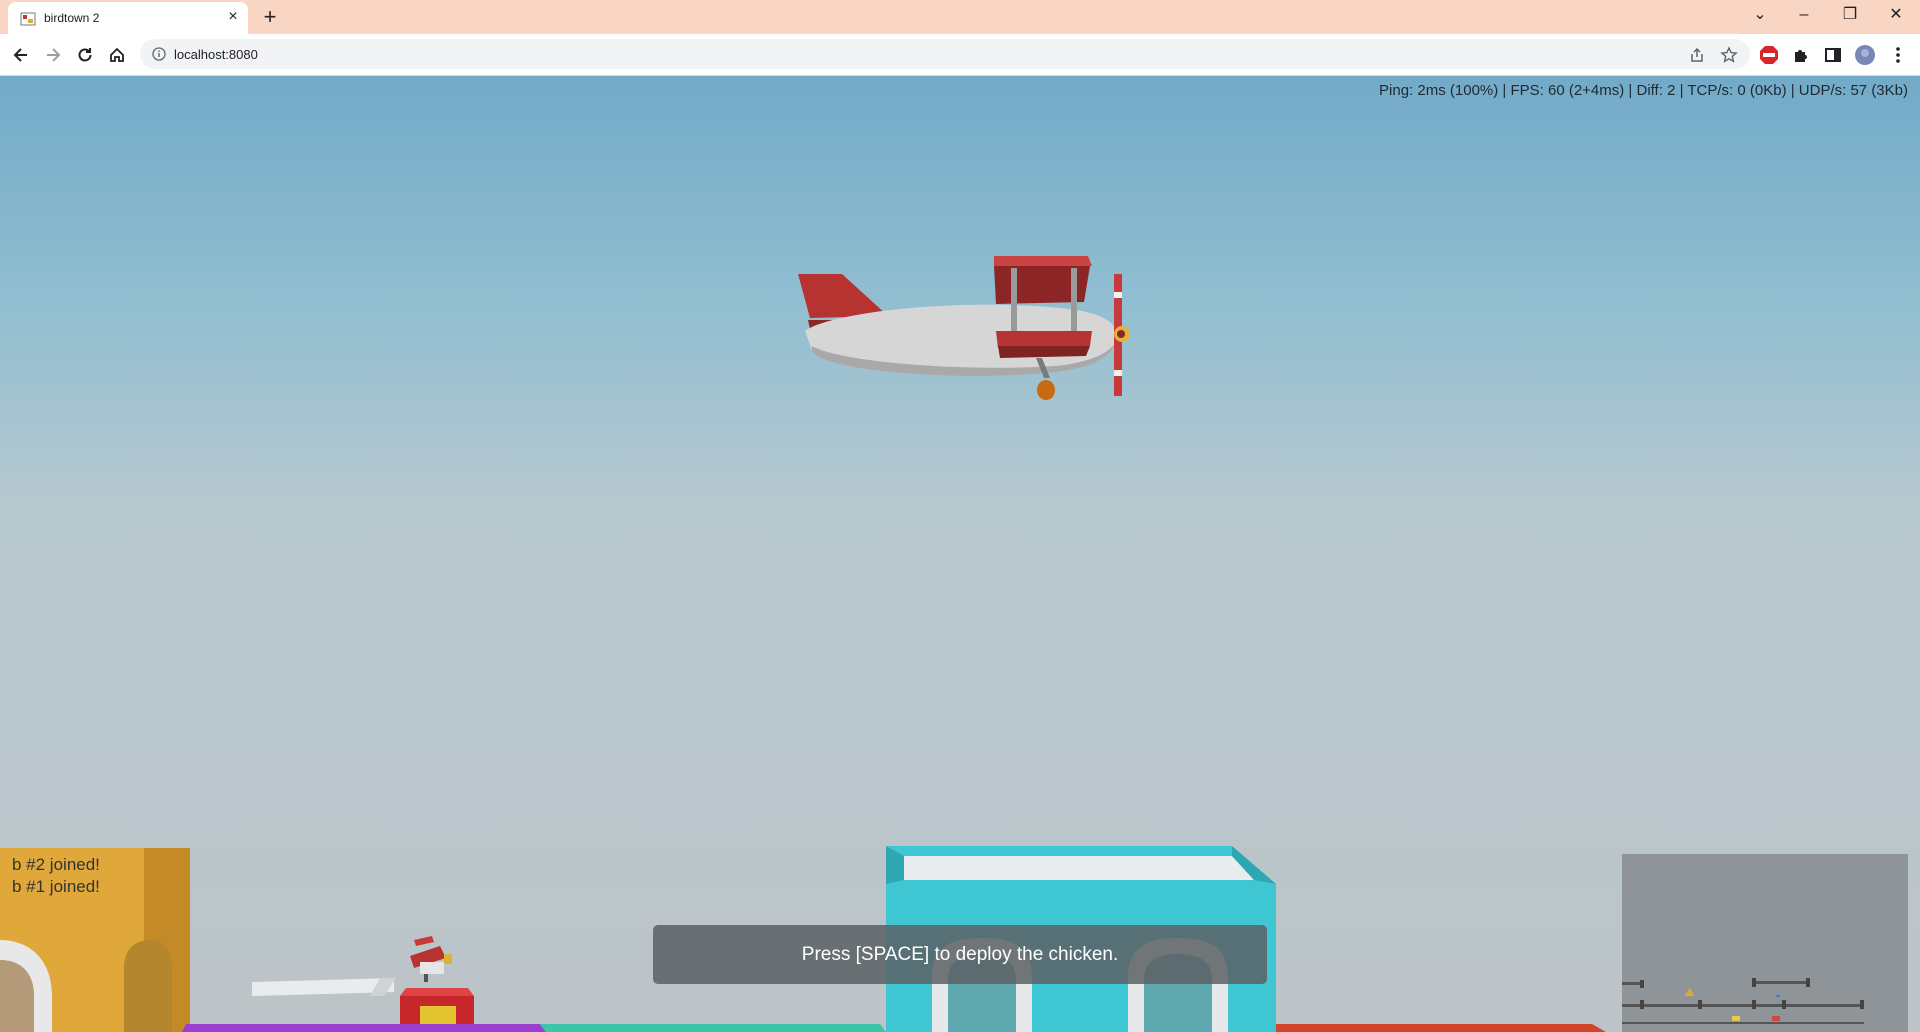 The image size is (1920, 1032). What do you see at coordinates (945, 54) in the screenshot?
I see `address-bar: localhost:8080` at bounding box center [945, 54].